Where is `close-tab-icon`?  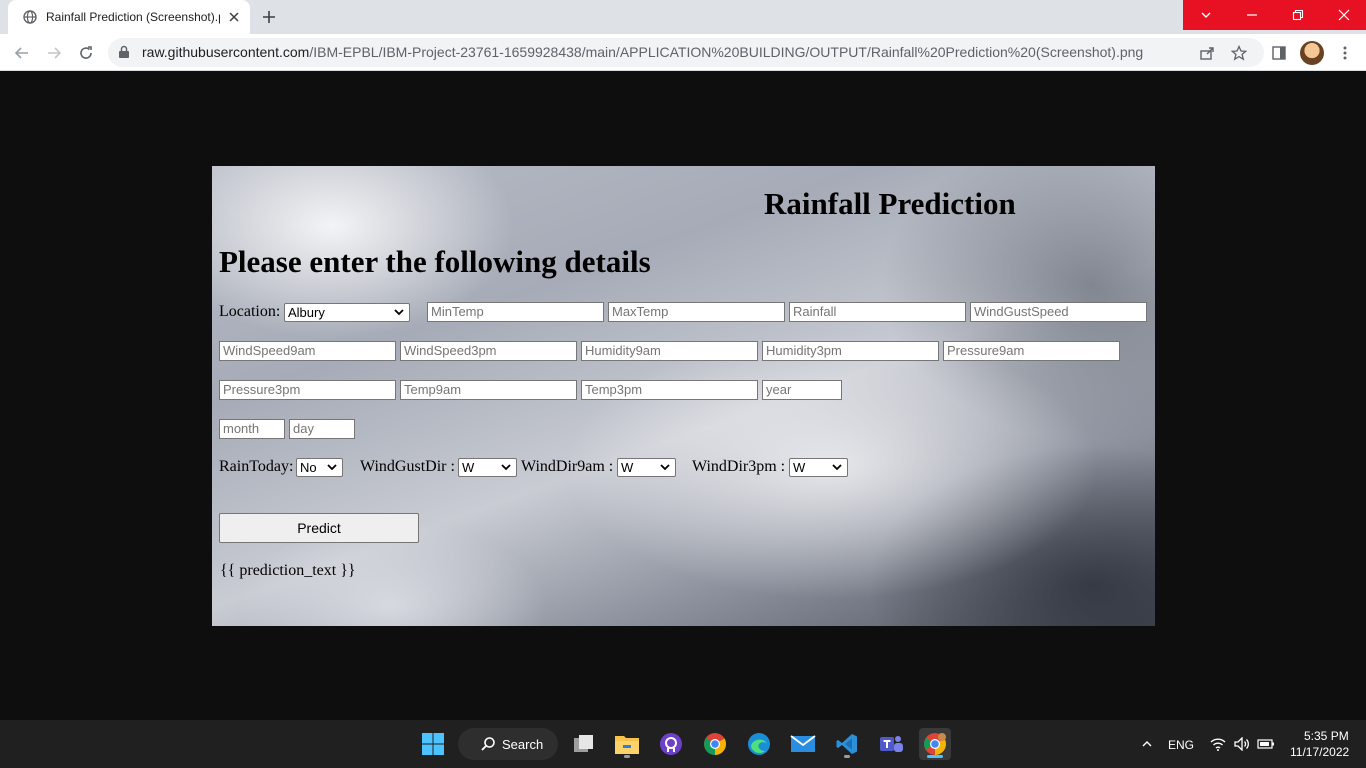
close-tab-icon is located at coordinates (234, 17).